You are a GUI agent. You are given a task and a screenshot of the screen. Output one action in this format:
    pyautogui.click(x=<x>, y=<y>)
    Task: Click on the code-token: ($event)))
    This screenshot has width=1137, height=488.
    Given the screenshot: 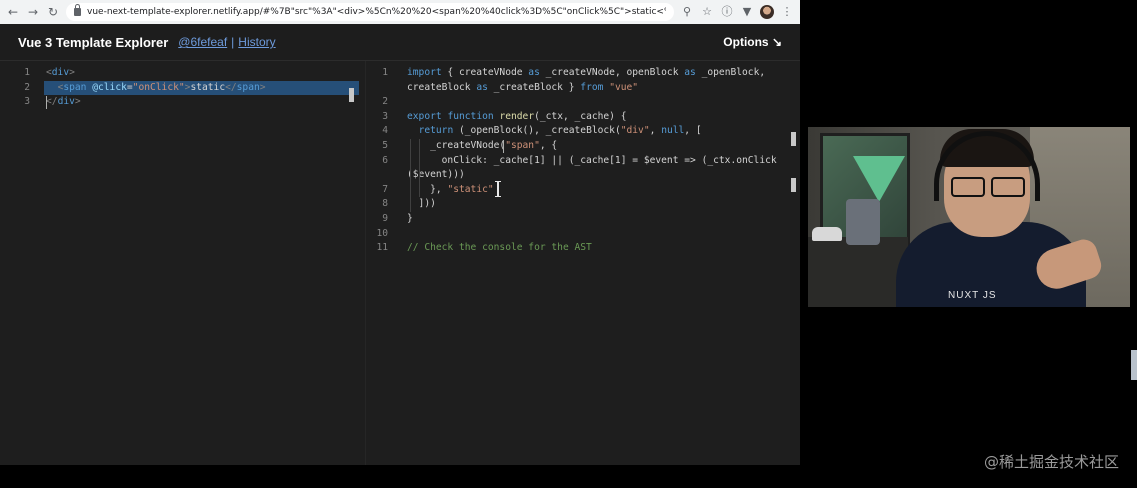 What is the action you would take?
    pyautogui.click(x=436, y=175)
    